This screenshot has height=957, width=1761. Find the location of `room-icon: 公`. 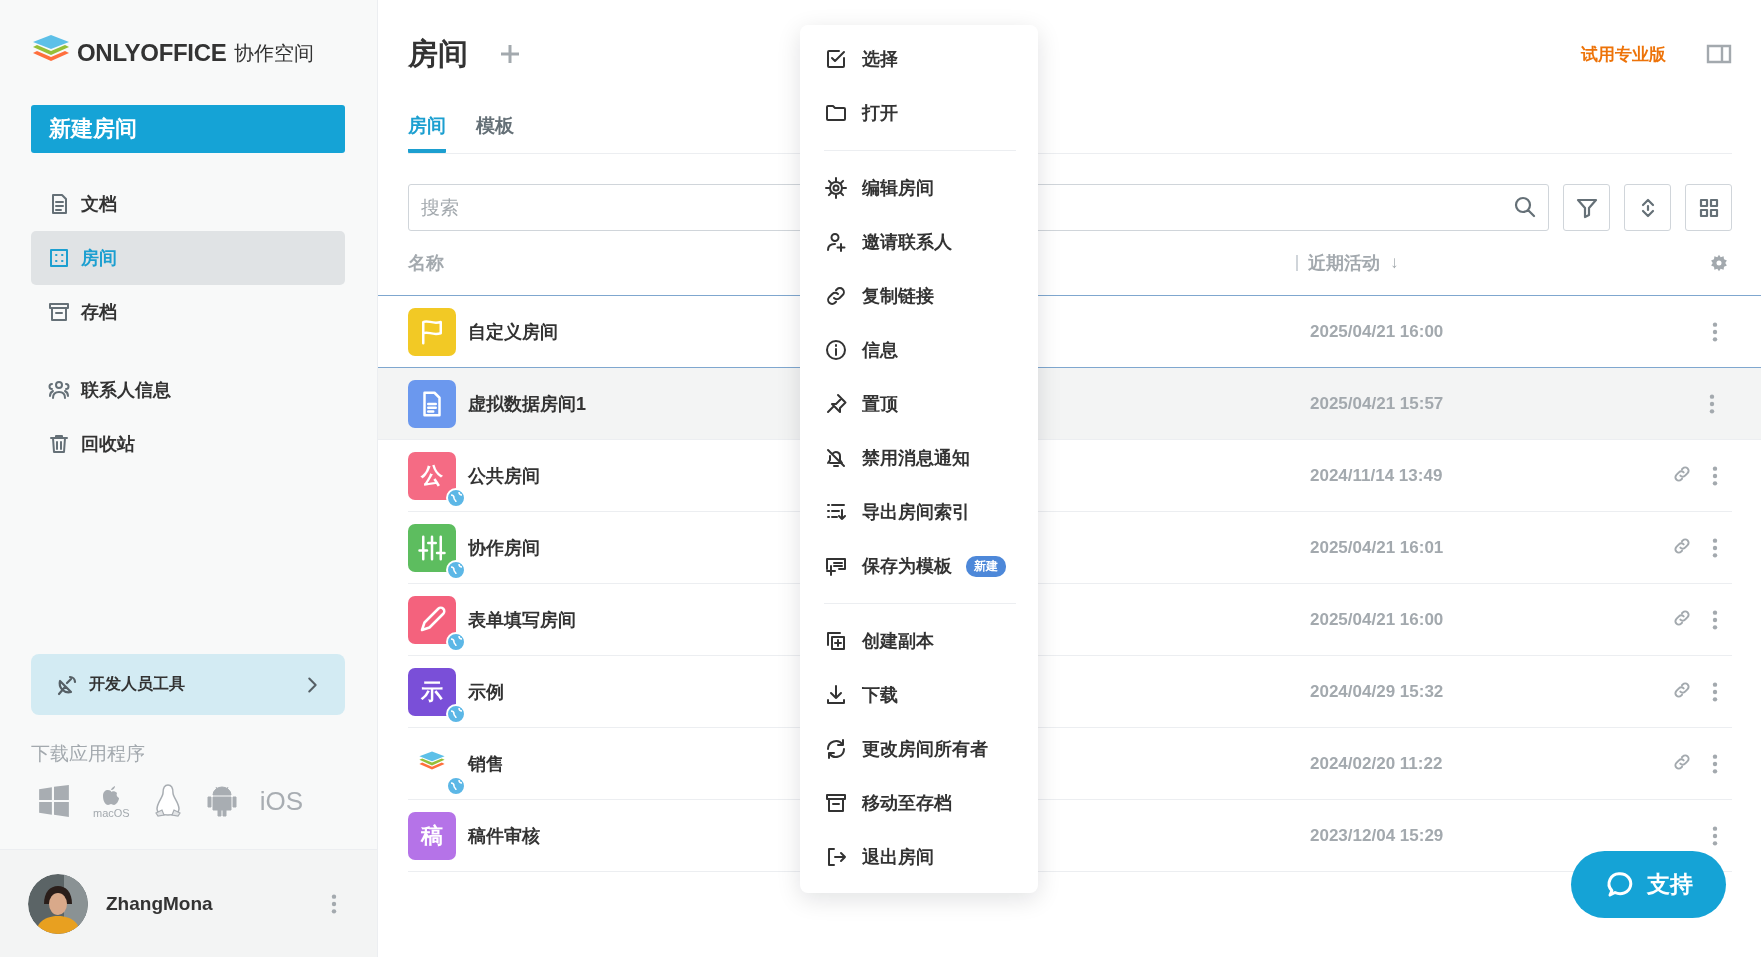

room-icon: 公 is located at coordinates (432, 475).